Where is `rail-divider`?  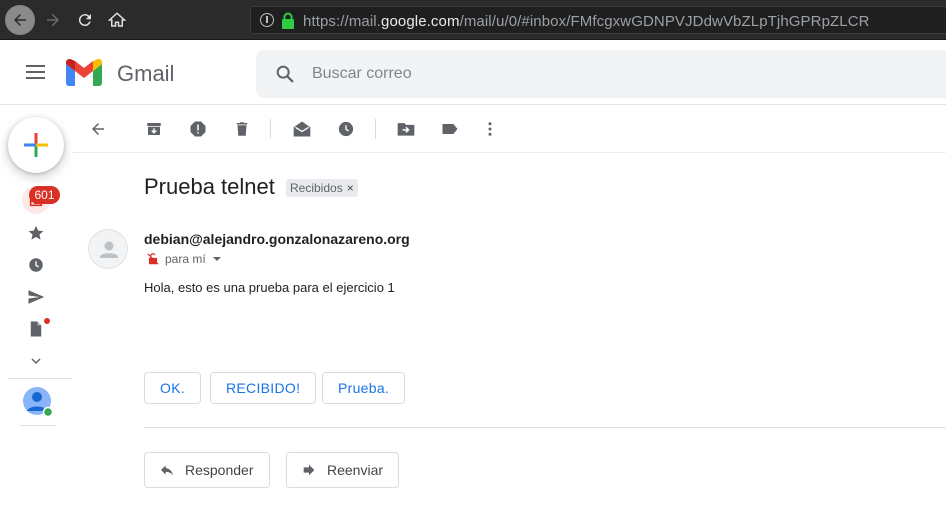 rail-divider is located at coordinates (40, 378).